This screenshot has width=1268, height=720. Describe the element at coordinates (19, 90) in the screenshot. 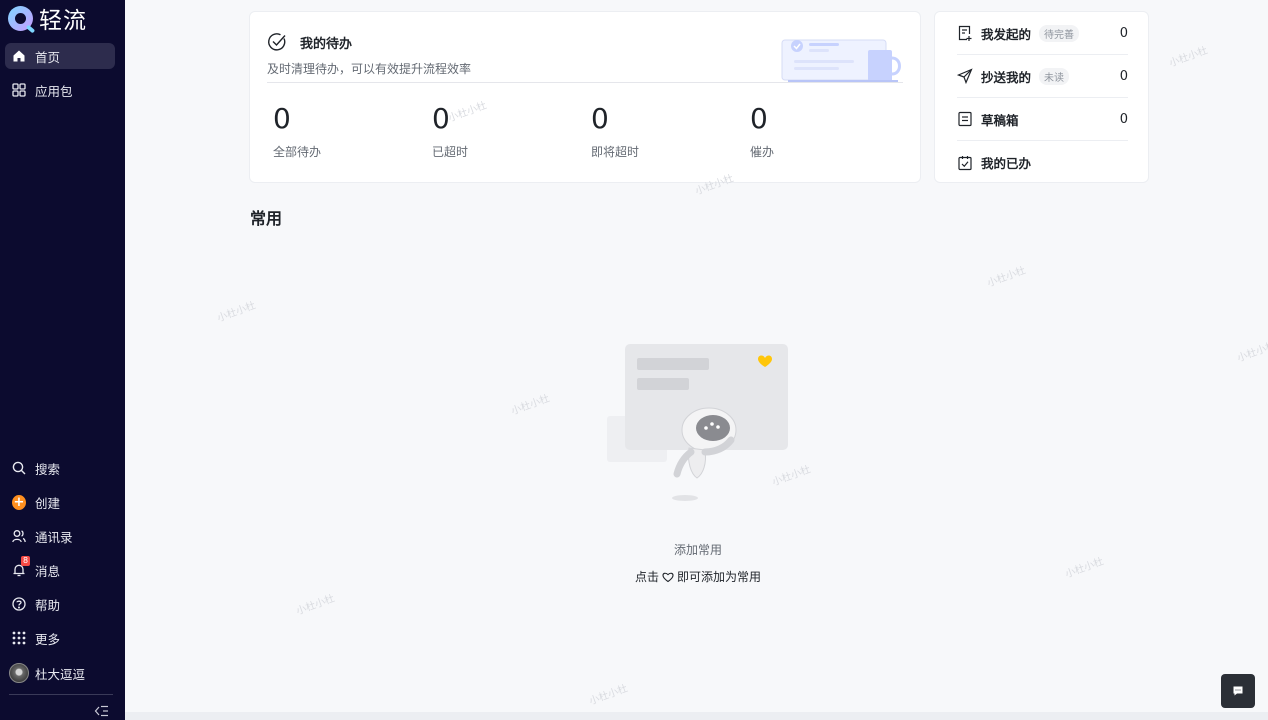

I see `apps-grid-icon` at that location.